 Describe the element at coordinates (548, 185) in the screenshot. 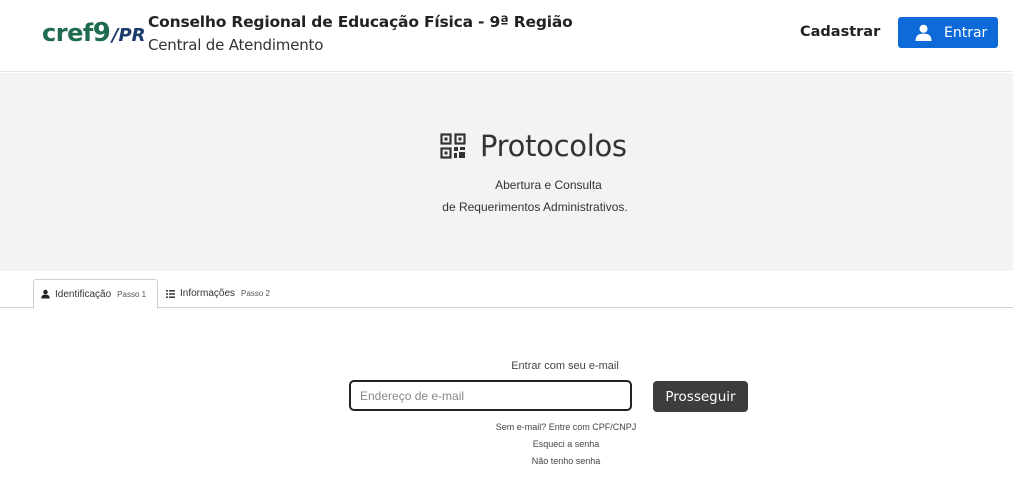

I see `hero-description-line1: Abertura e Consulta` at that location.